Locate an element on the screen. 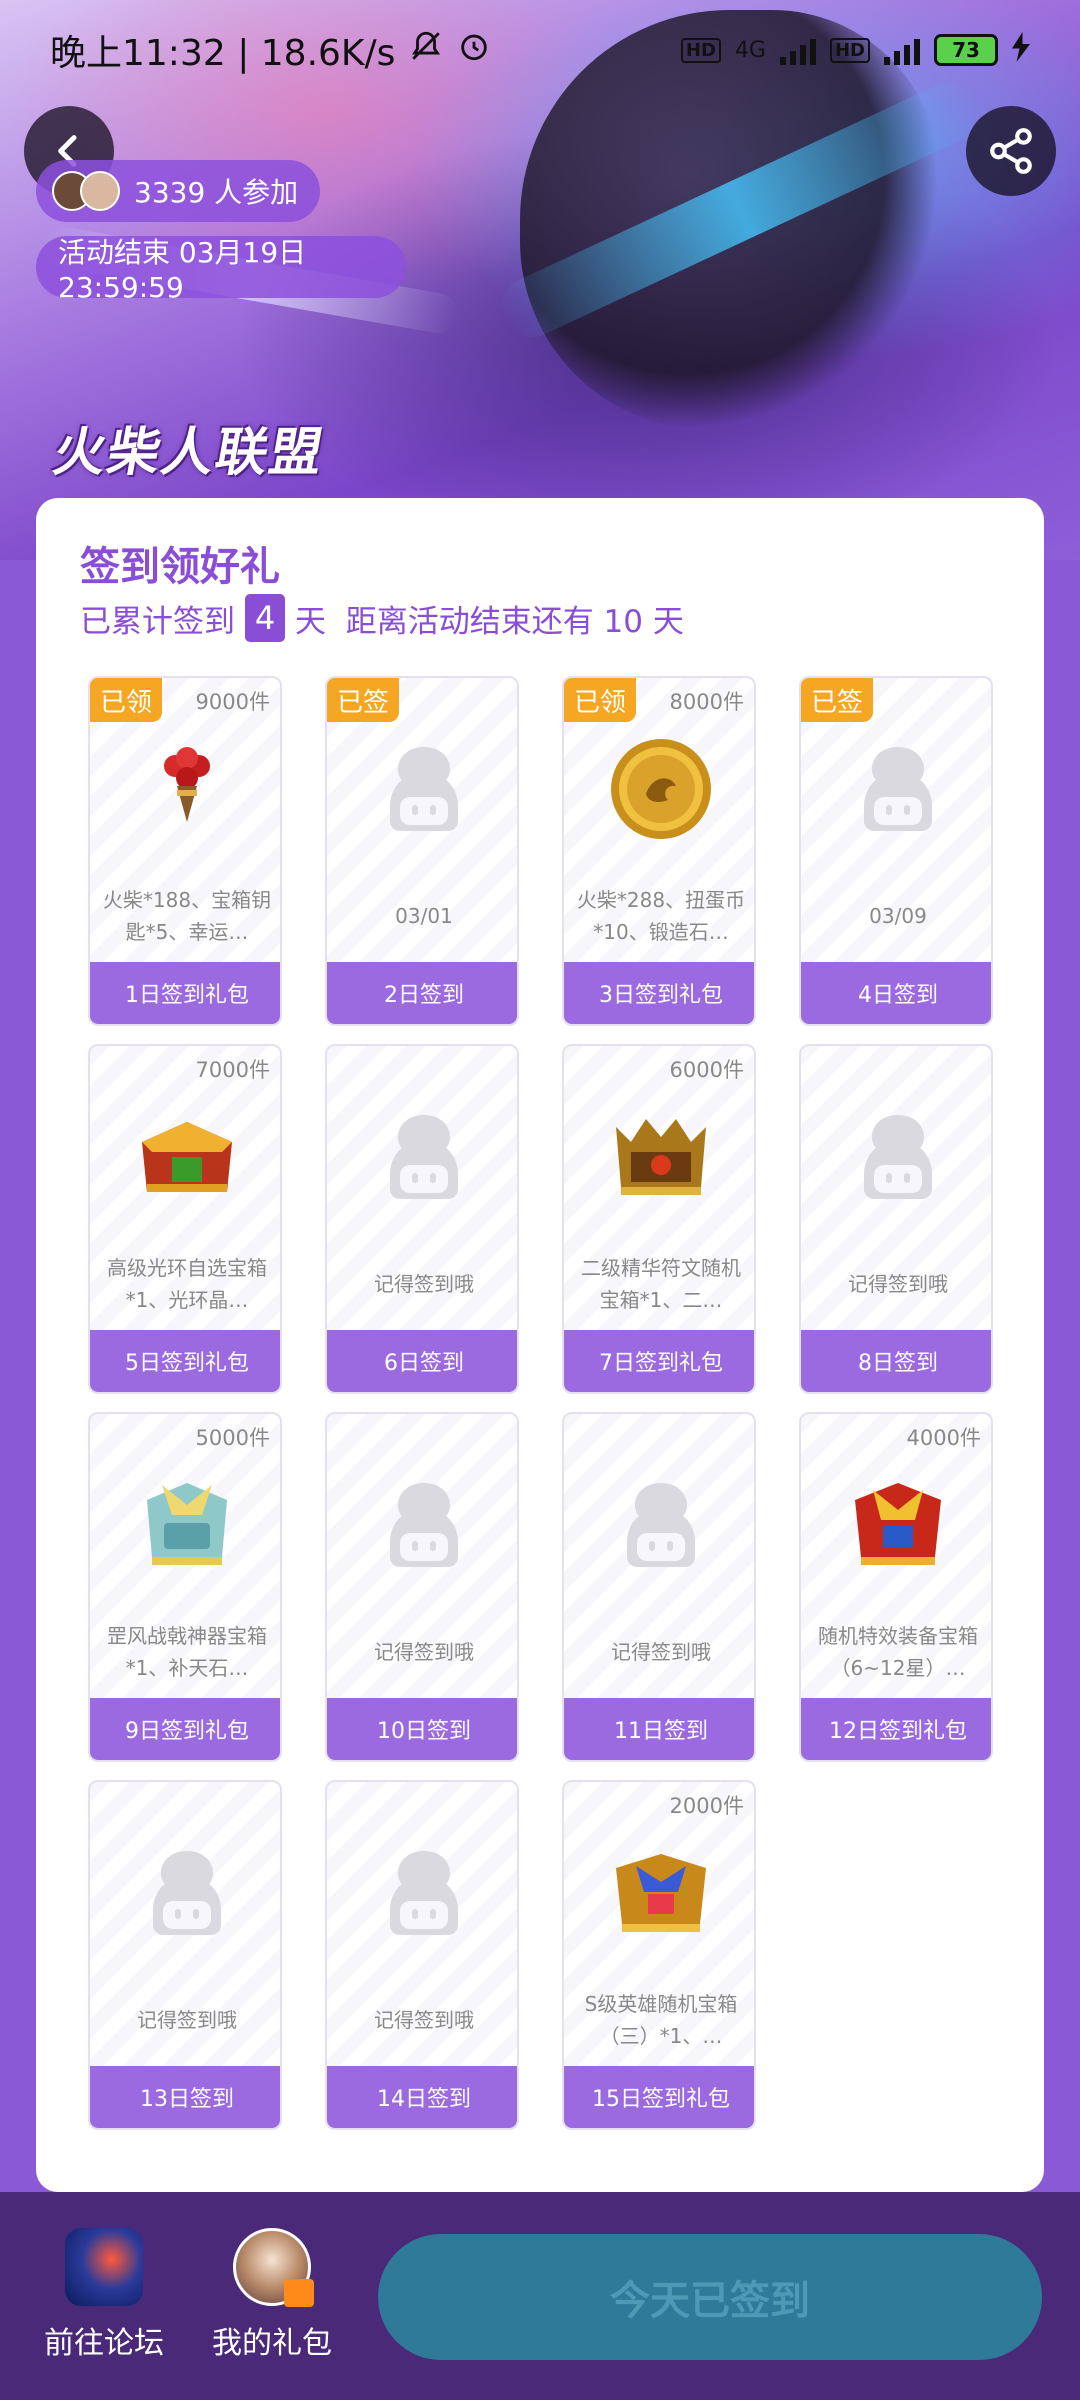 The image size is (1080, 2400). forum-label: 前往论坛 is located at coordinates (104, 2343).